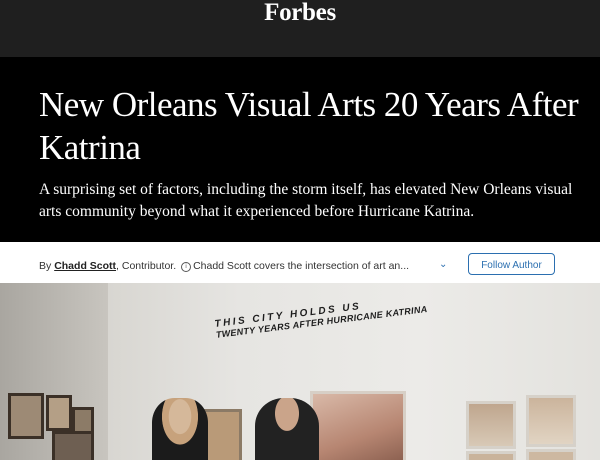 This screenshot has height=460, width=600. I want to click on byline-by: By, so click(45, 266).